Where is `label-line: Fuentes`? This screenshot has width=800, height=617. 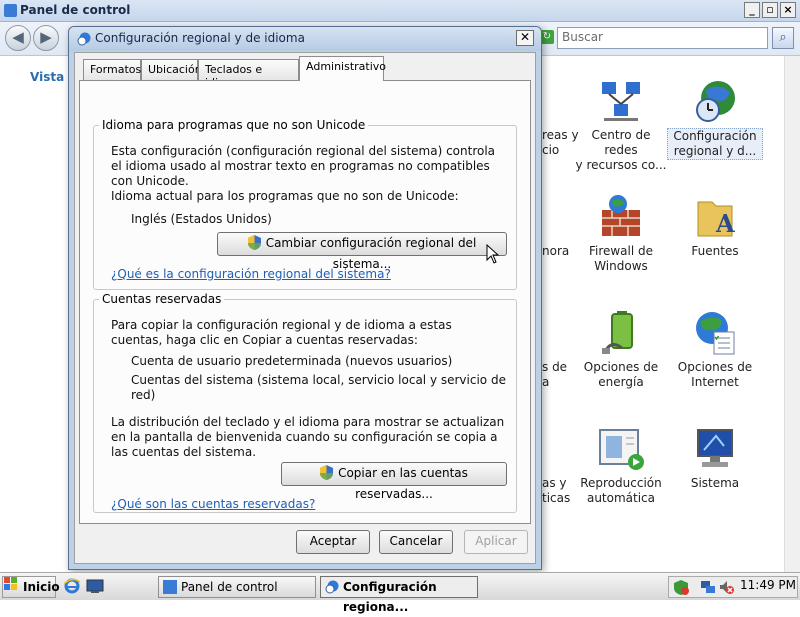 label-line: Fuentes is located at coordinates (715, 251).